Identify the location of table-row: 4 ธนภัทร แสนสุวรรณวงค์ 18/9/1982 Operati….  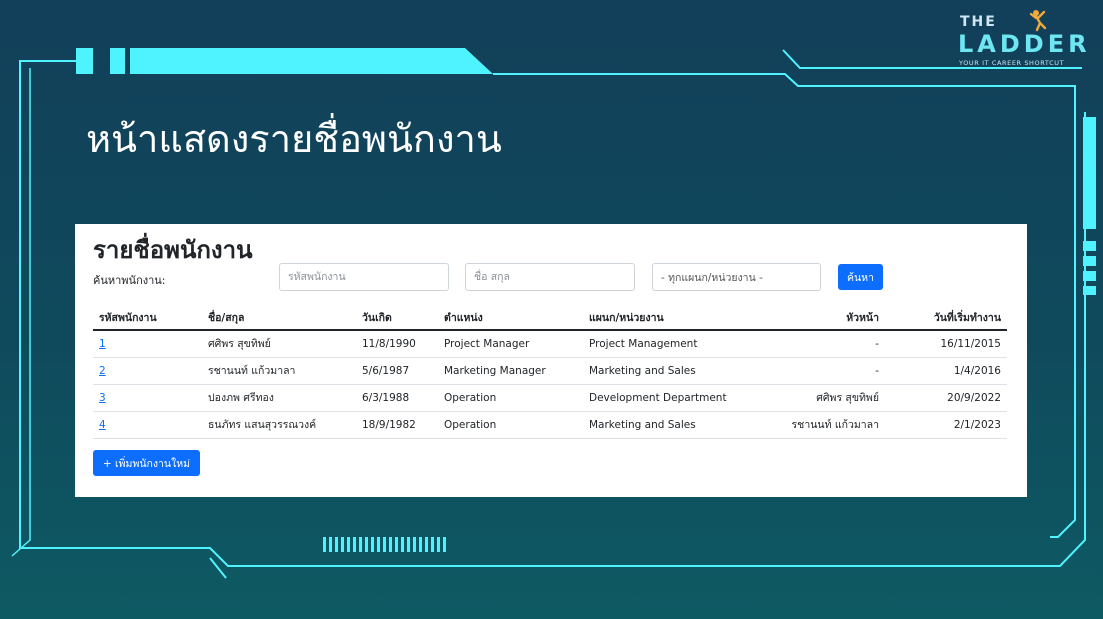
(550, 425).